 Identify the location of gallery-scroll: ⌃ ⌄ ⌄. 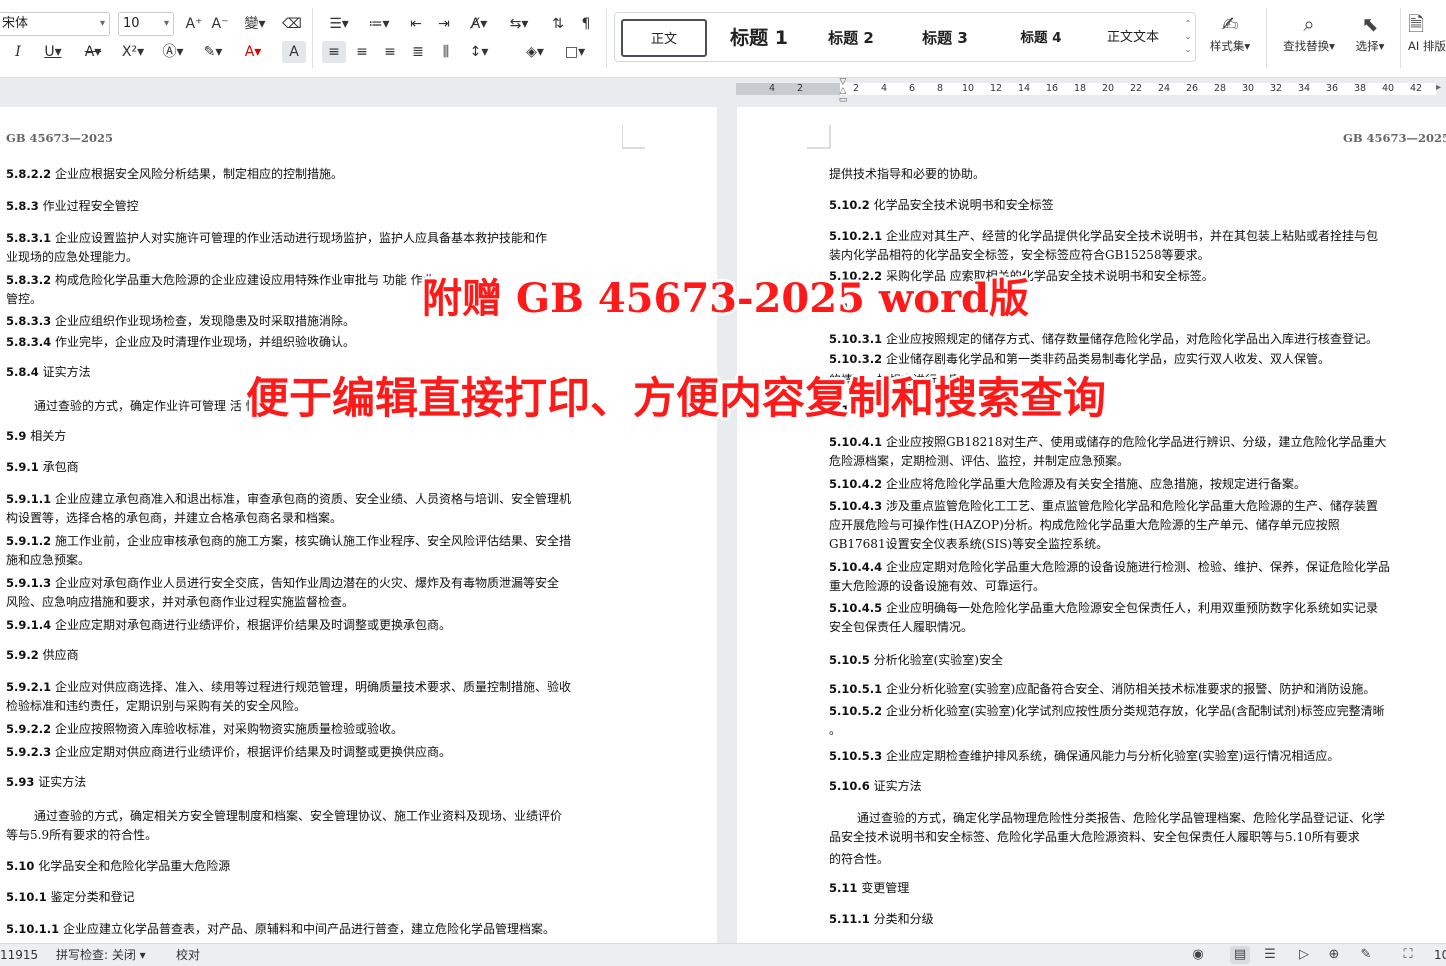
(1188, 36).